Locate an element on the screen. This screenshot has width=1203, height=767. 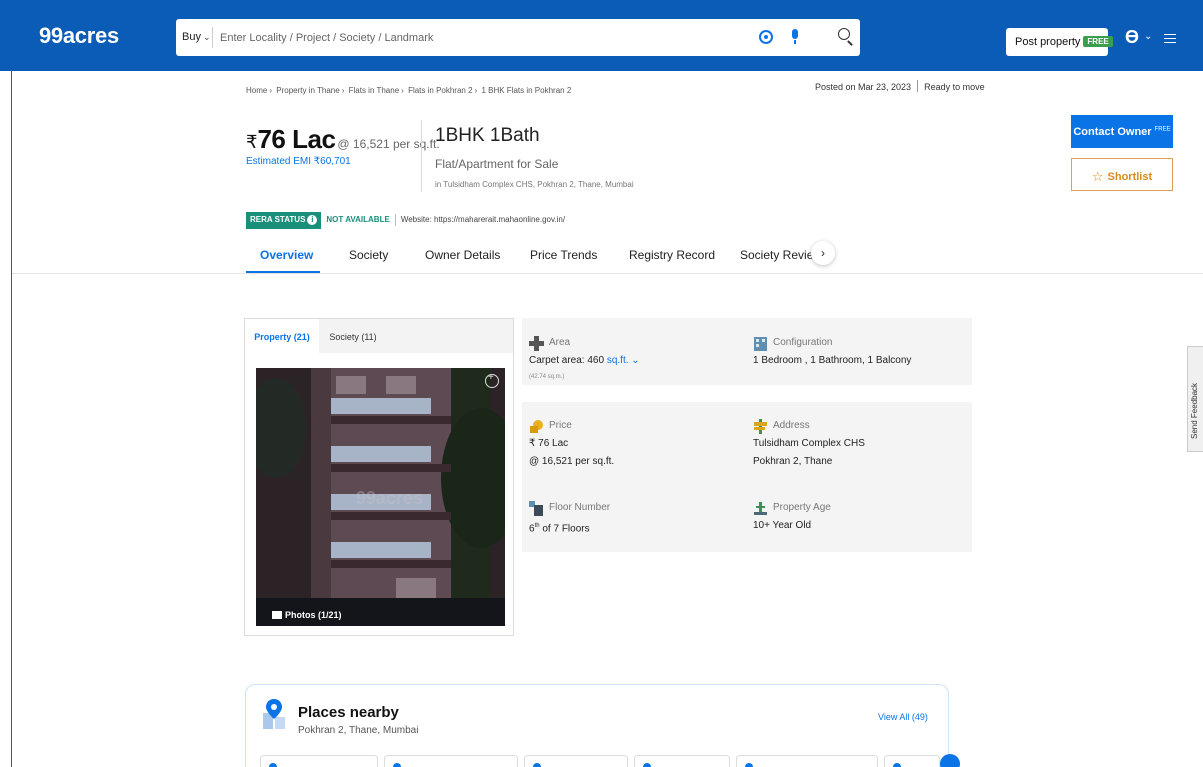
configuration-label: Configuration is located at coordinates (803, 342).